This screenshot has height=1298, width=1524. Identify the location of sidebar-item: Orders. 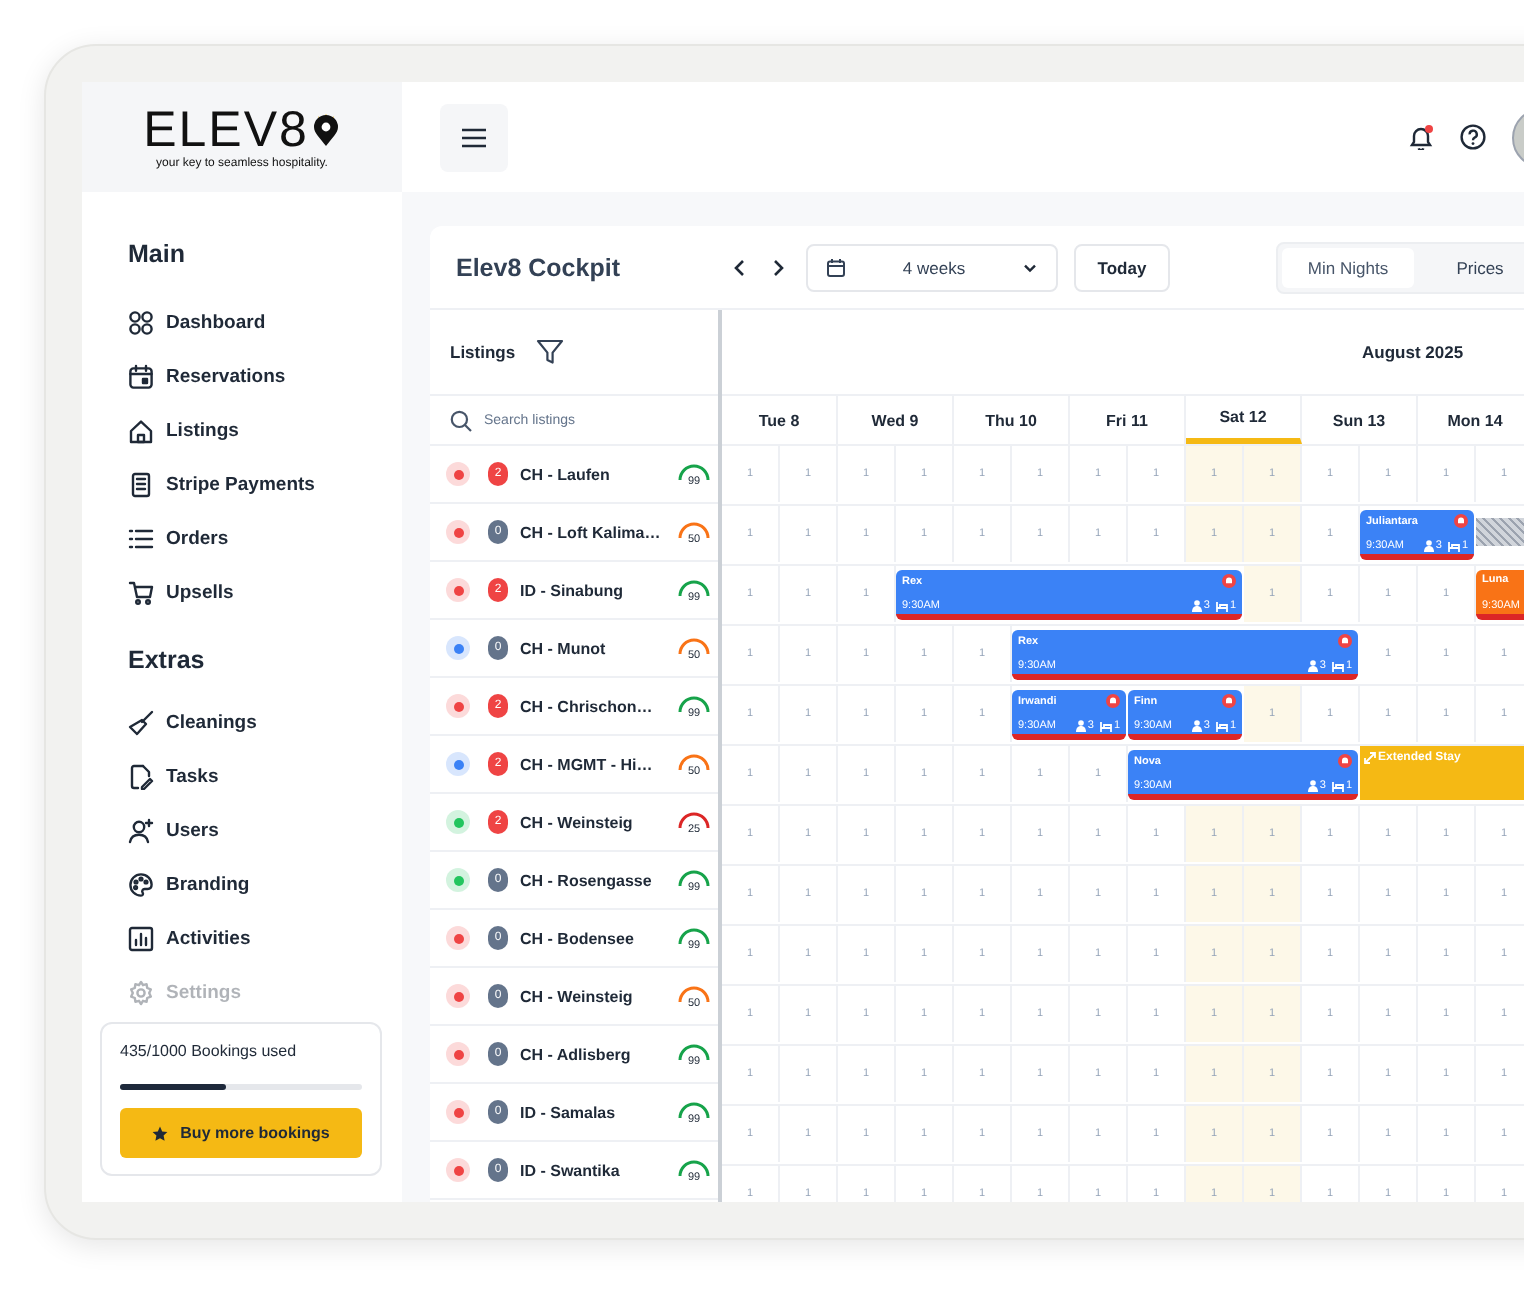
(178, 539).